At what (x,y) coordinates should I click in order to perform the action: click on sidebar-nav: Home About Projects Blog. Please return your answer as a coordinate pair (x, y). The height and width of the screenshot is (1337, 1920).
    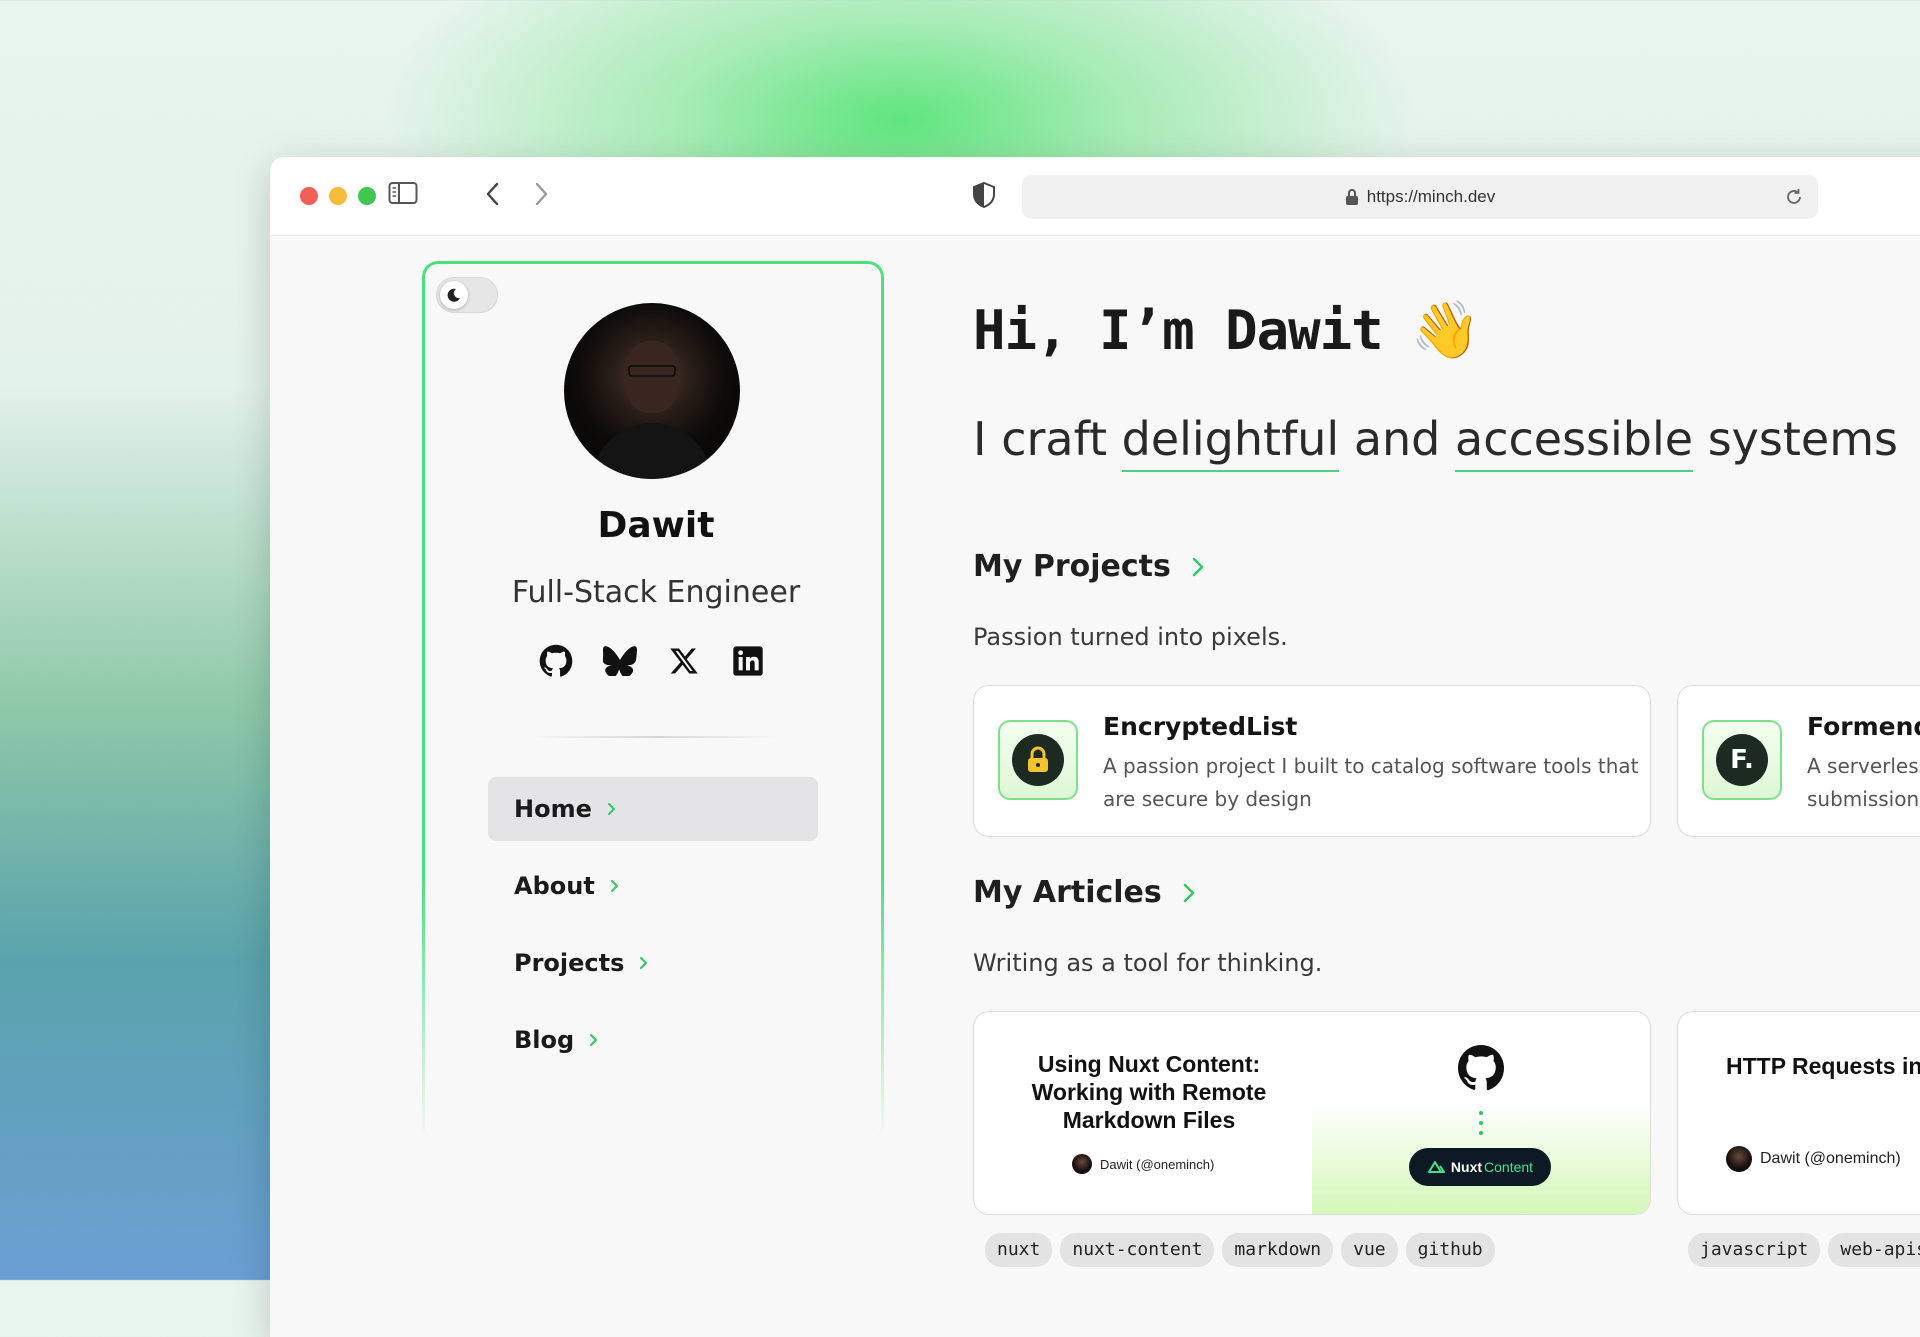
    Looking at the image, I should click on (653, 931).